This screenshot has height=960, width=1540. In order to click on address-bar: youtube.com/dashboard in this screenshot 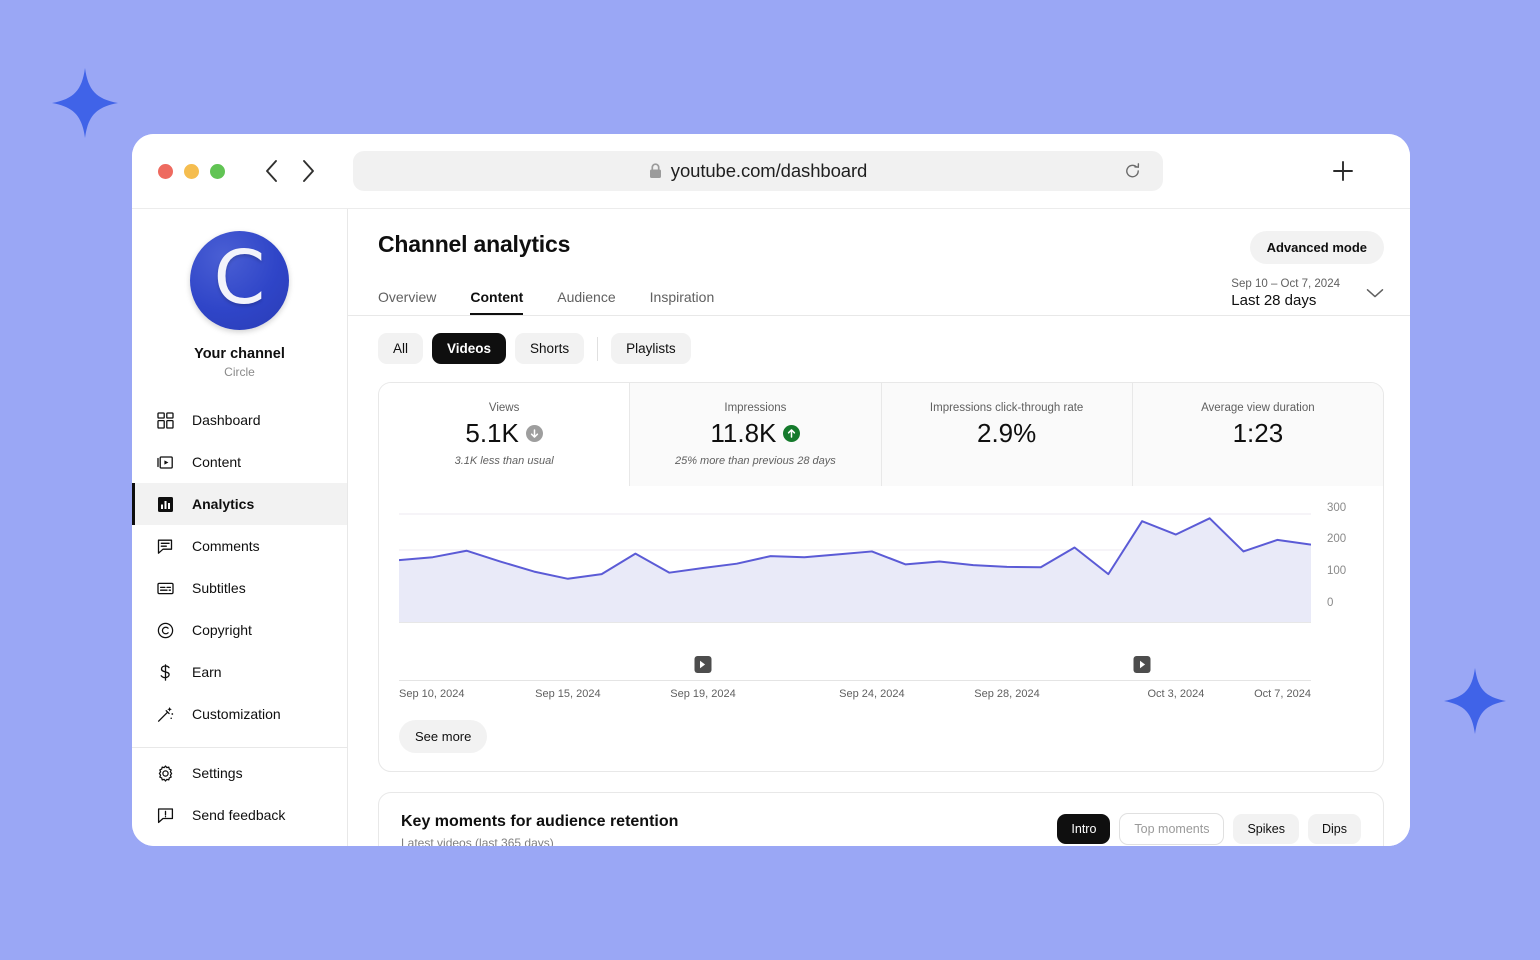, I will do `click(758, 171)`.